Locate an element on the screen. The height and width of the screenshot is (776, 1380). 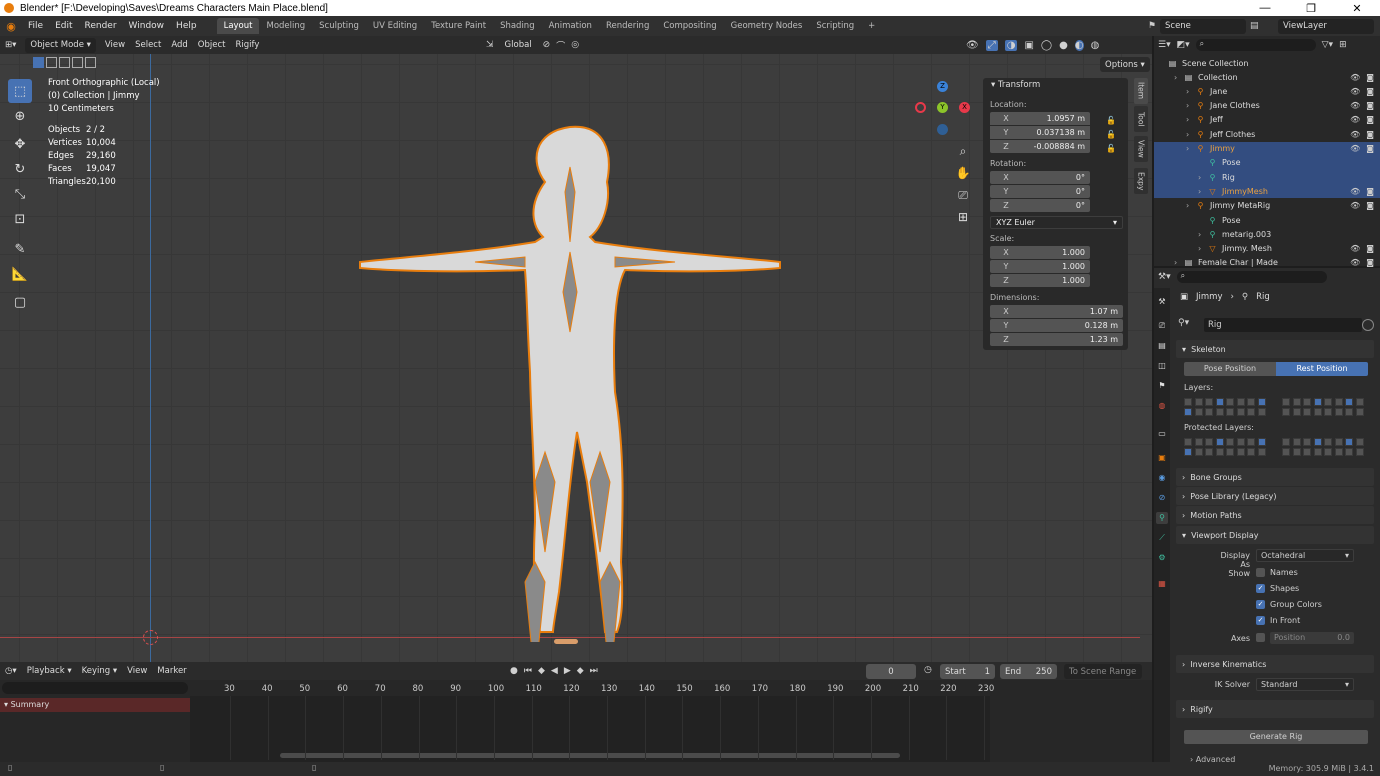
menu-view: View is located at coordinates (115, 45).